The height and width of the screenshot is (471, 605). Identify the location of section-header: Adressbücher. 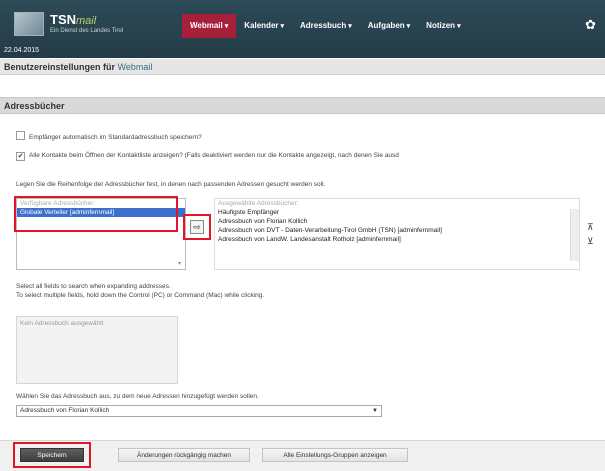
(302, 105).